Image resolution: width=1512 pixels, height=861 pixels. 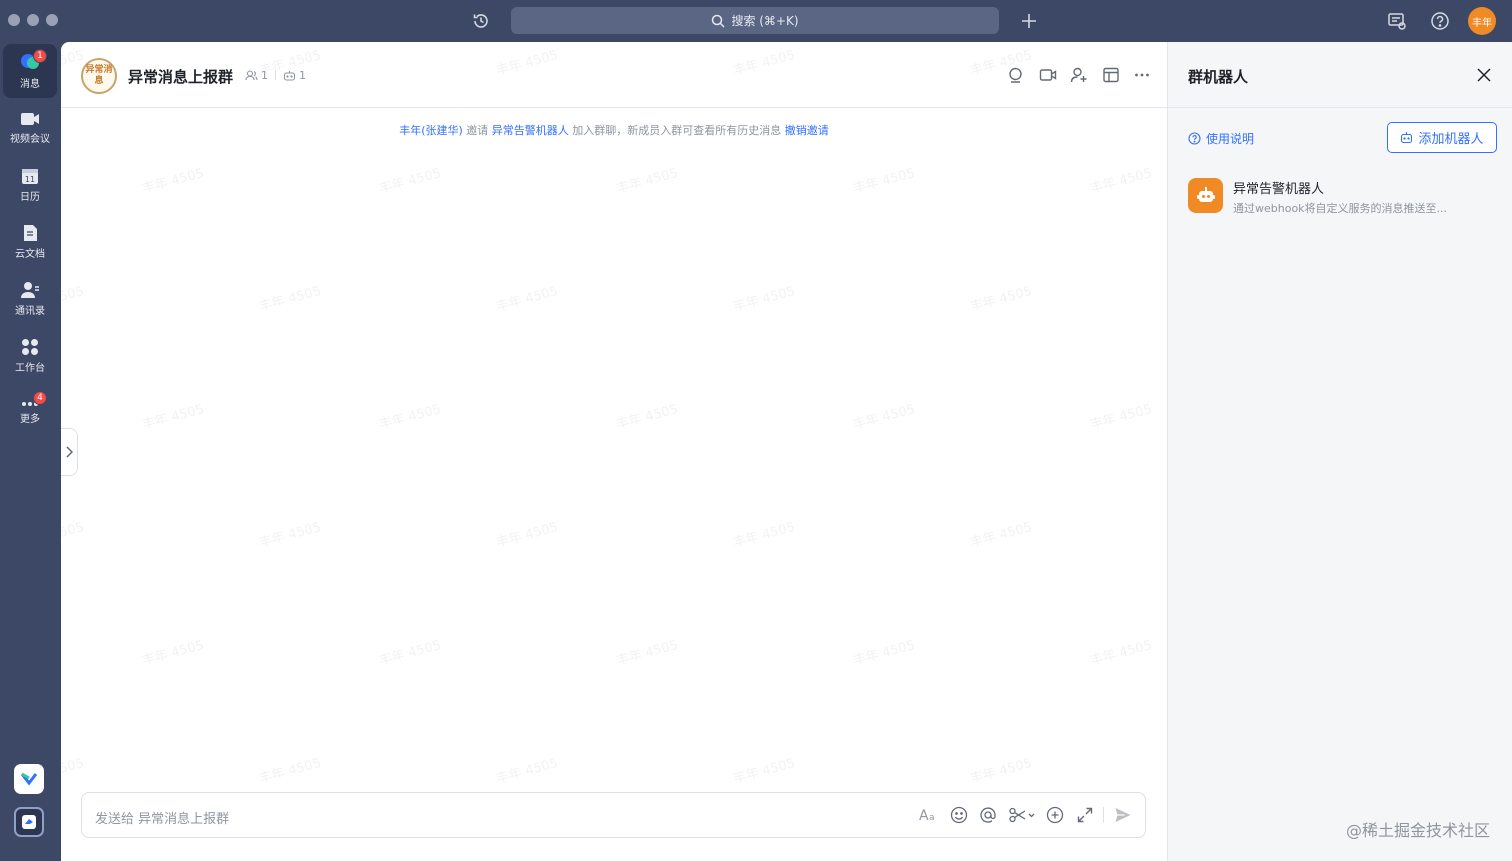 I want to click on revoke-invite-link: 撤销邀请, so click(x=807, y=130).